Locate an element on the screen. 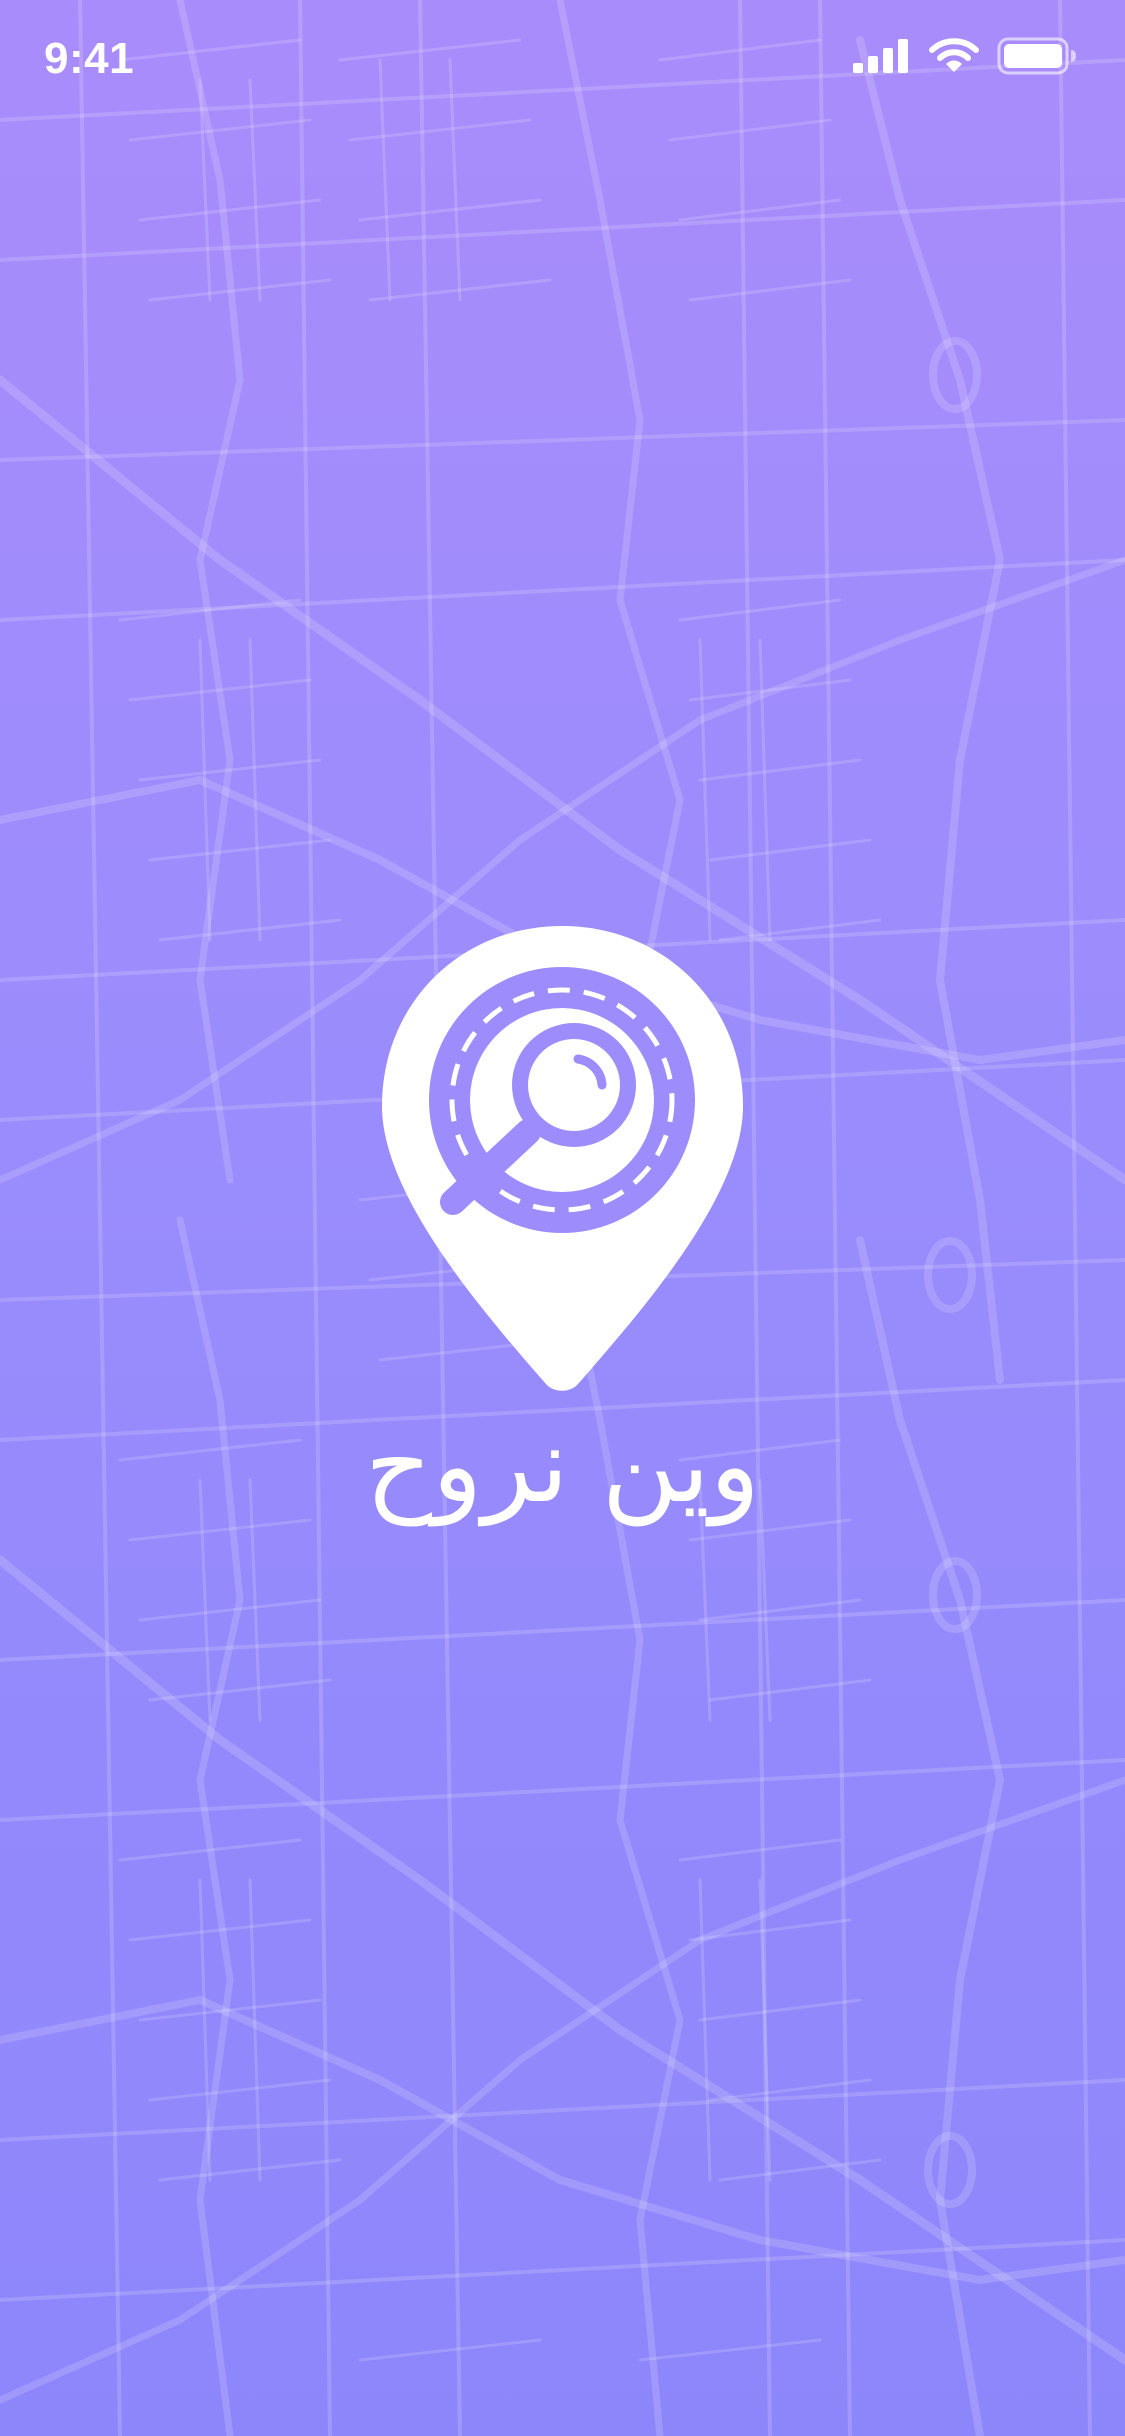  status-icons is located at coordinates (965, 56).